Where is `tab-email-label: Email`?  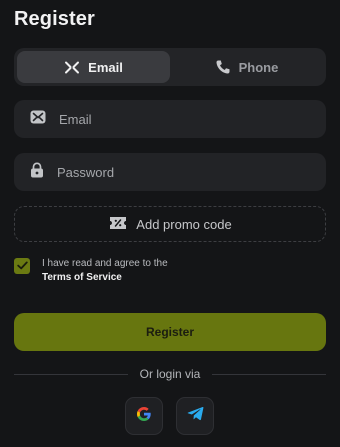 tab-email-label: Email is located at coordinates (105, 67).